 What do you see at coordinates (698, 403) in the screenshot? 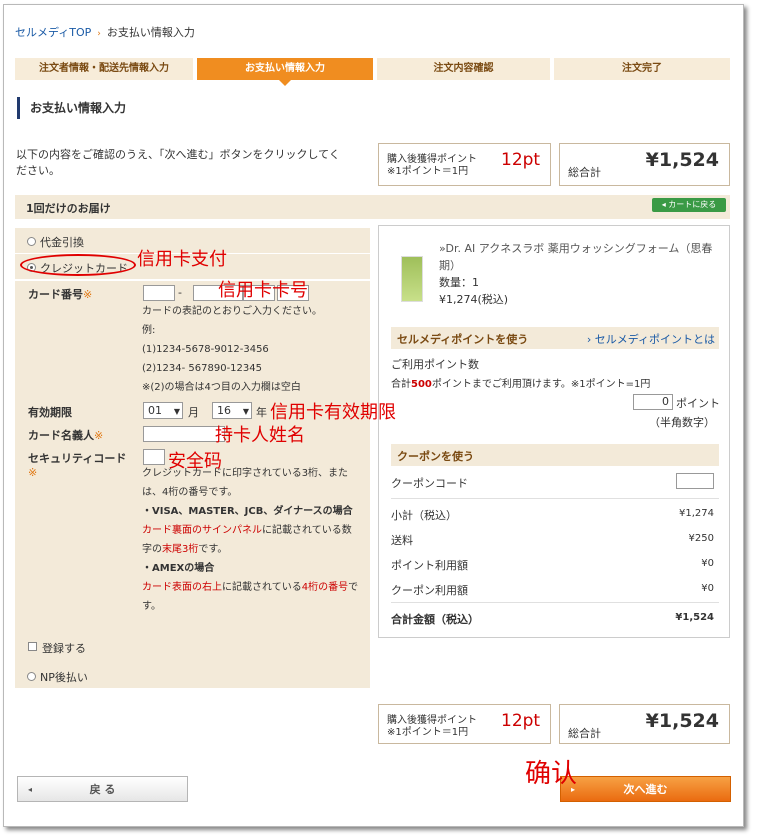
I see `points-unit: ポイント` at bounding box center [698, 403].